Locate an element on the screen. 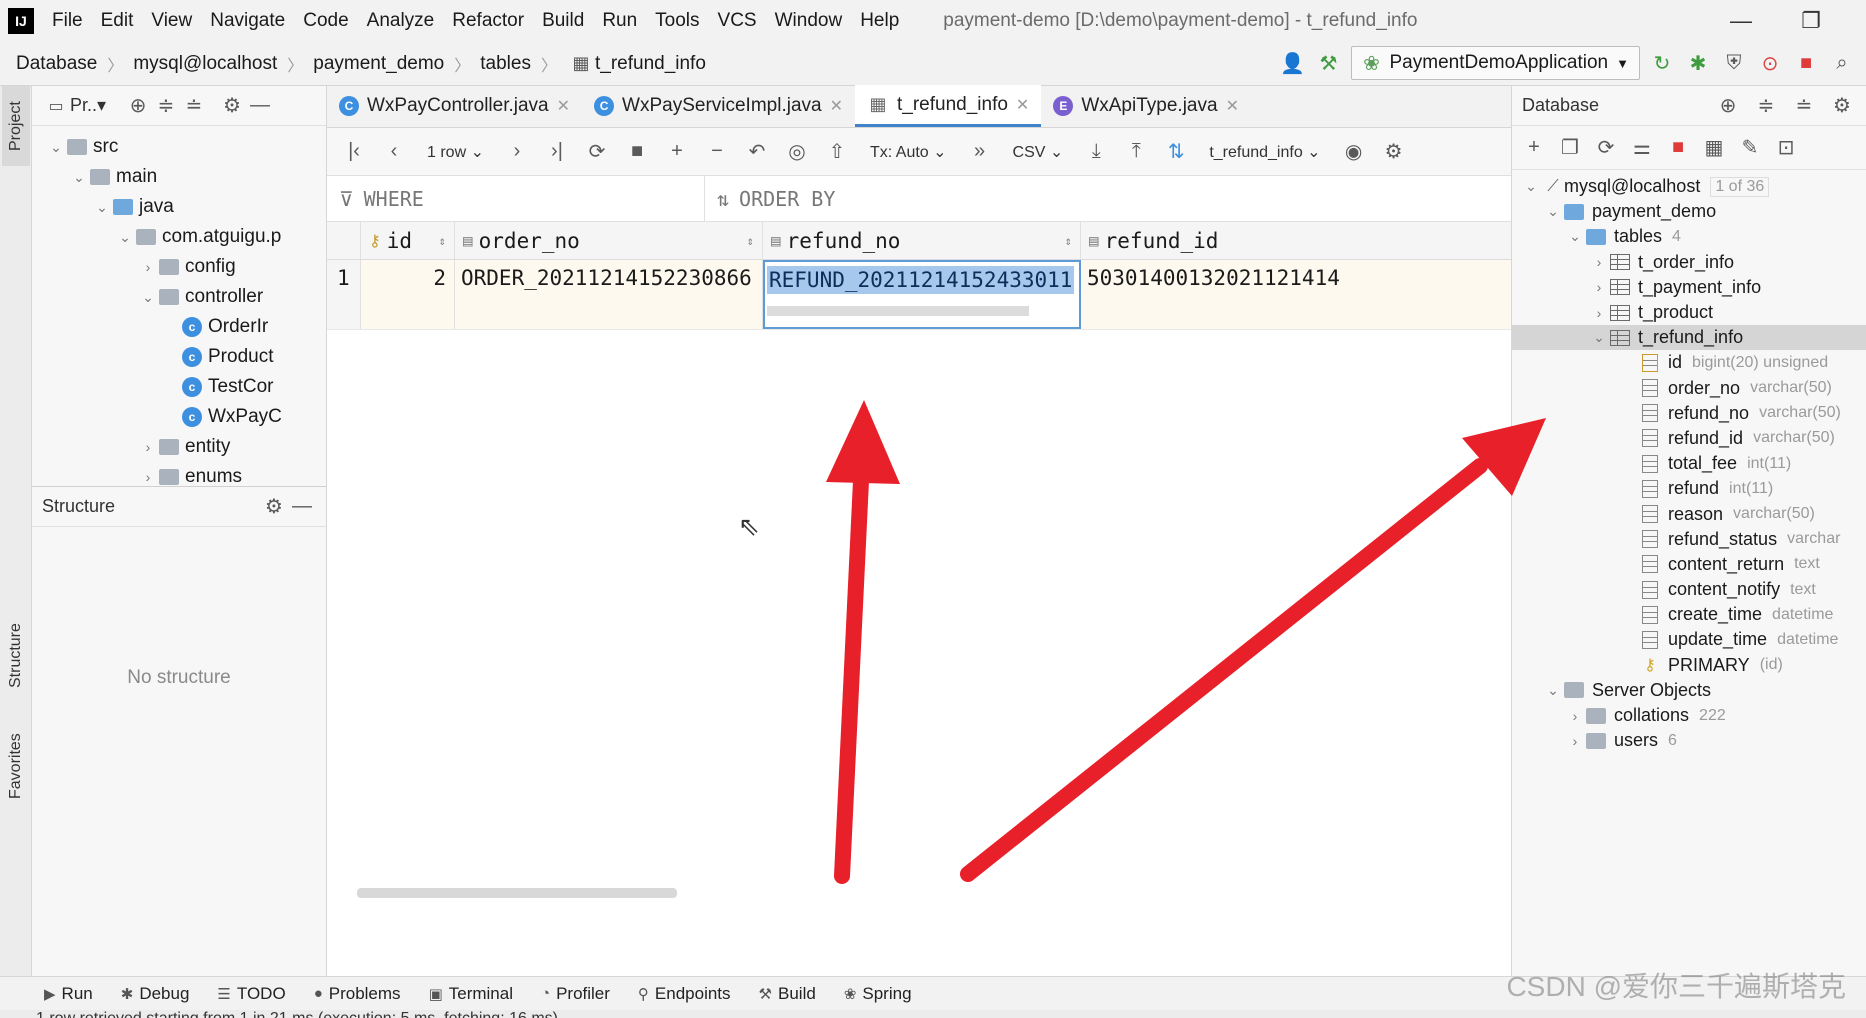 The height and width of the screenshot is (1018, 1866). column-node: total_fee int(11) is located at coordinates (1689, 463).